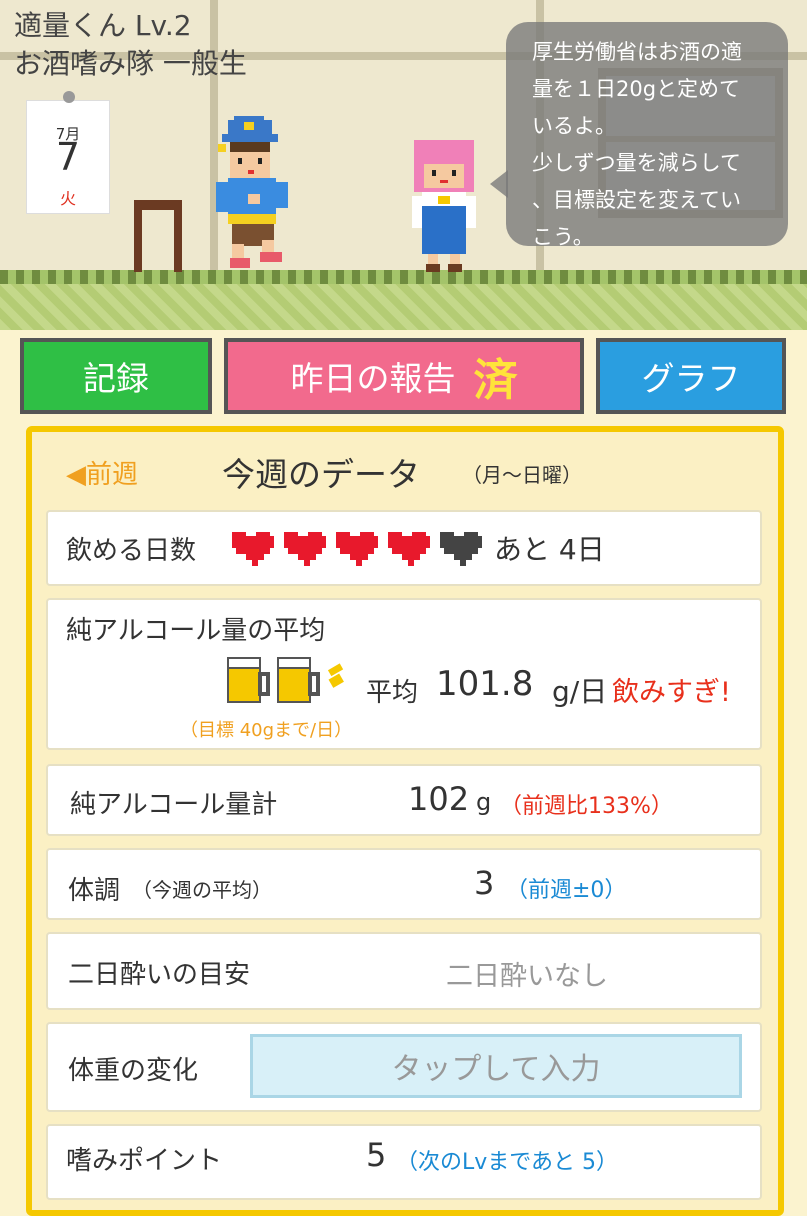 The width and height of the screenshot is (807, 1216). What do you see at coordinates (444, 206) in the screenshot?
I see `guide-character` at bounding box center [444, 206].